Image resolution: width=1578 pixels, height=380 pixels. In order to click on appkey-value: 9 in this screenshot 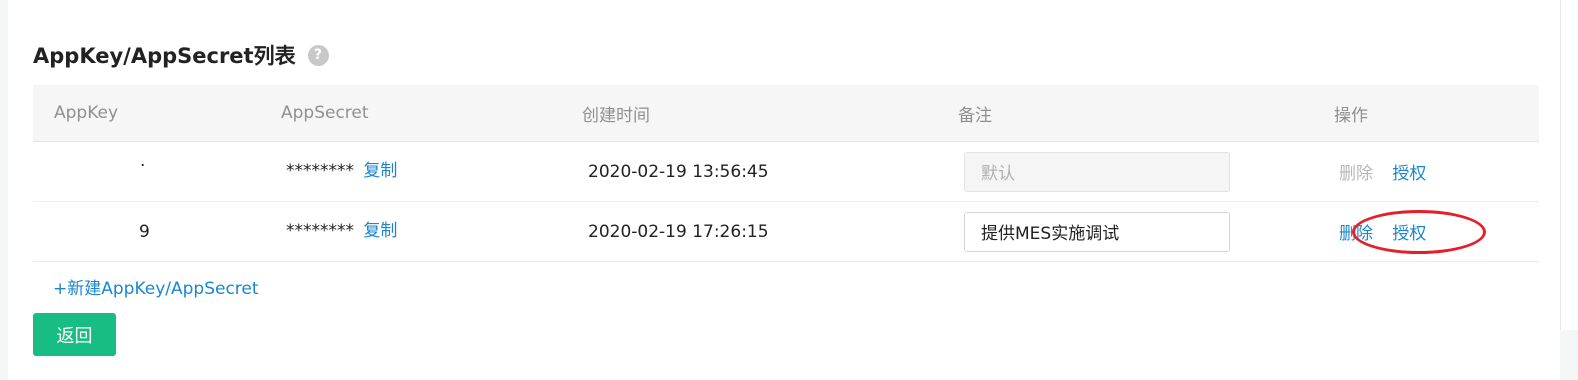, I will do `click(144, 231)`.